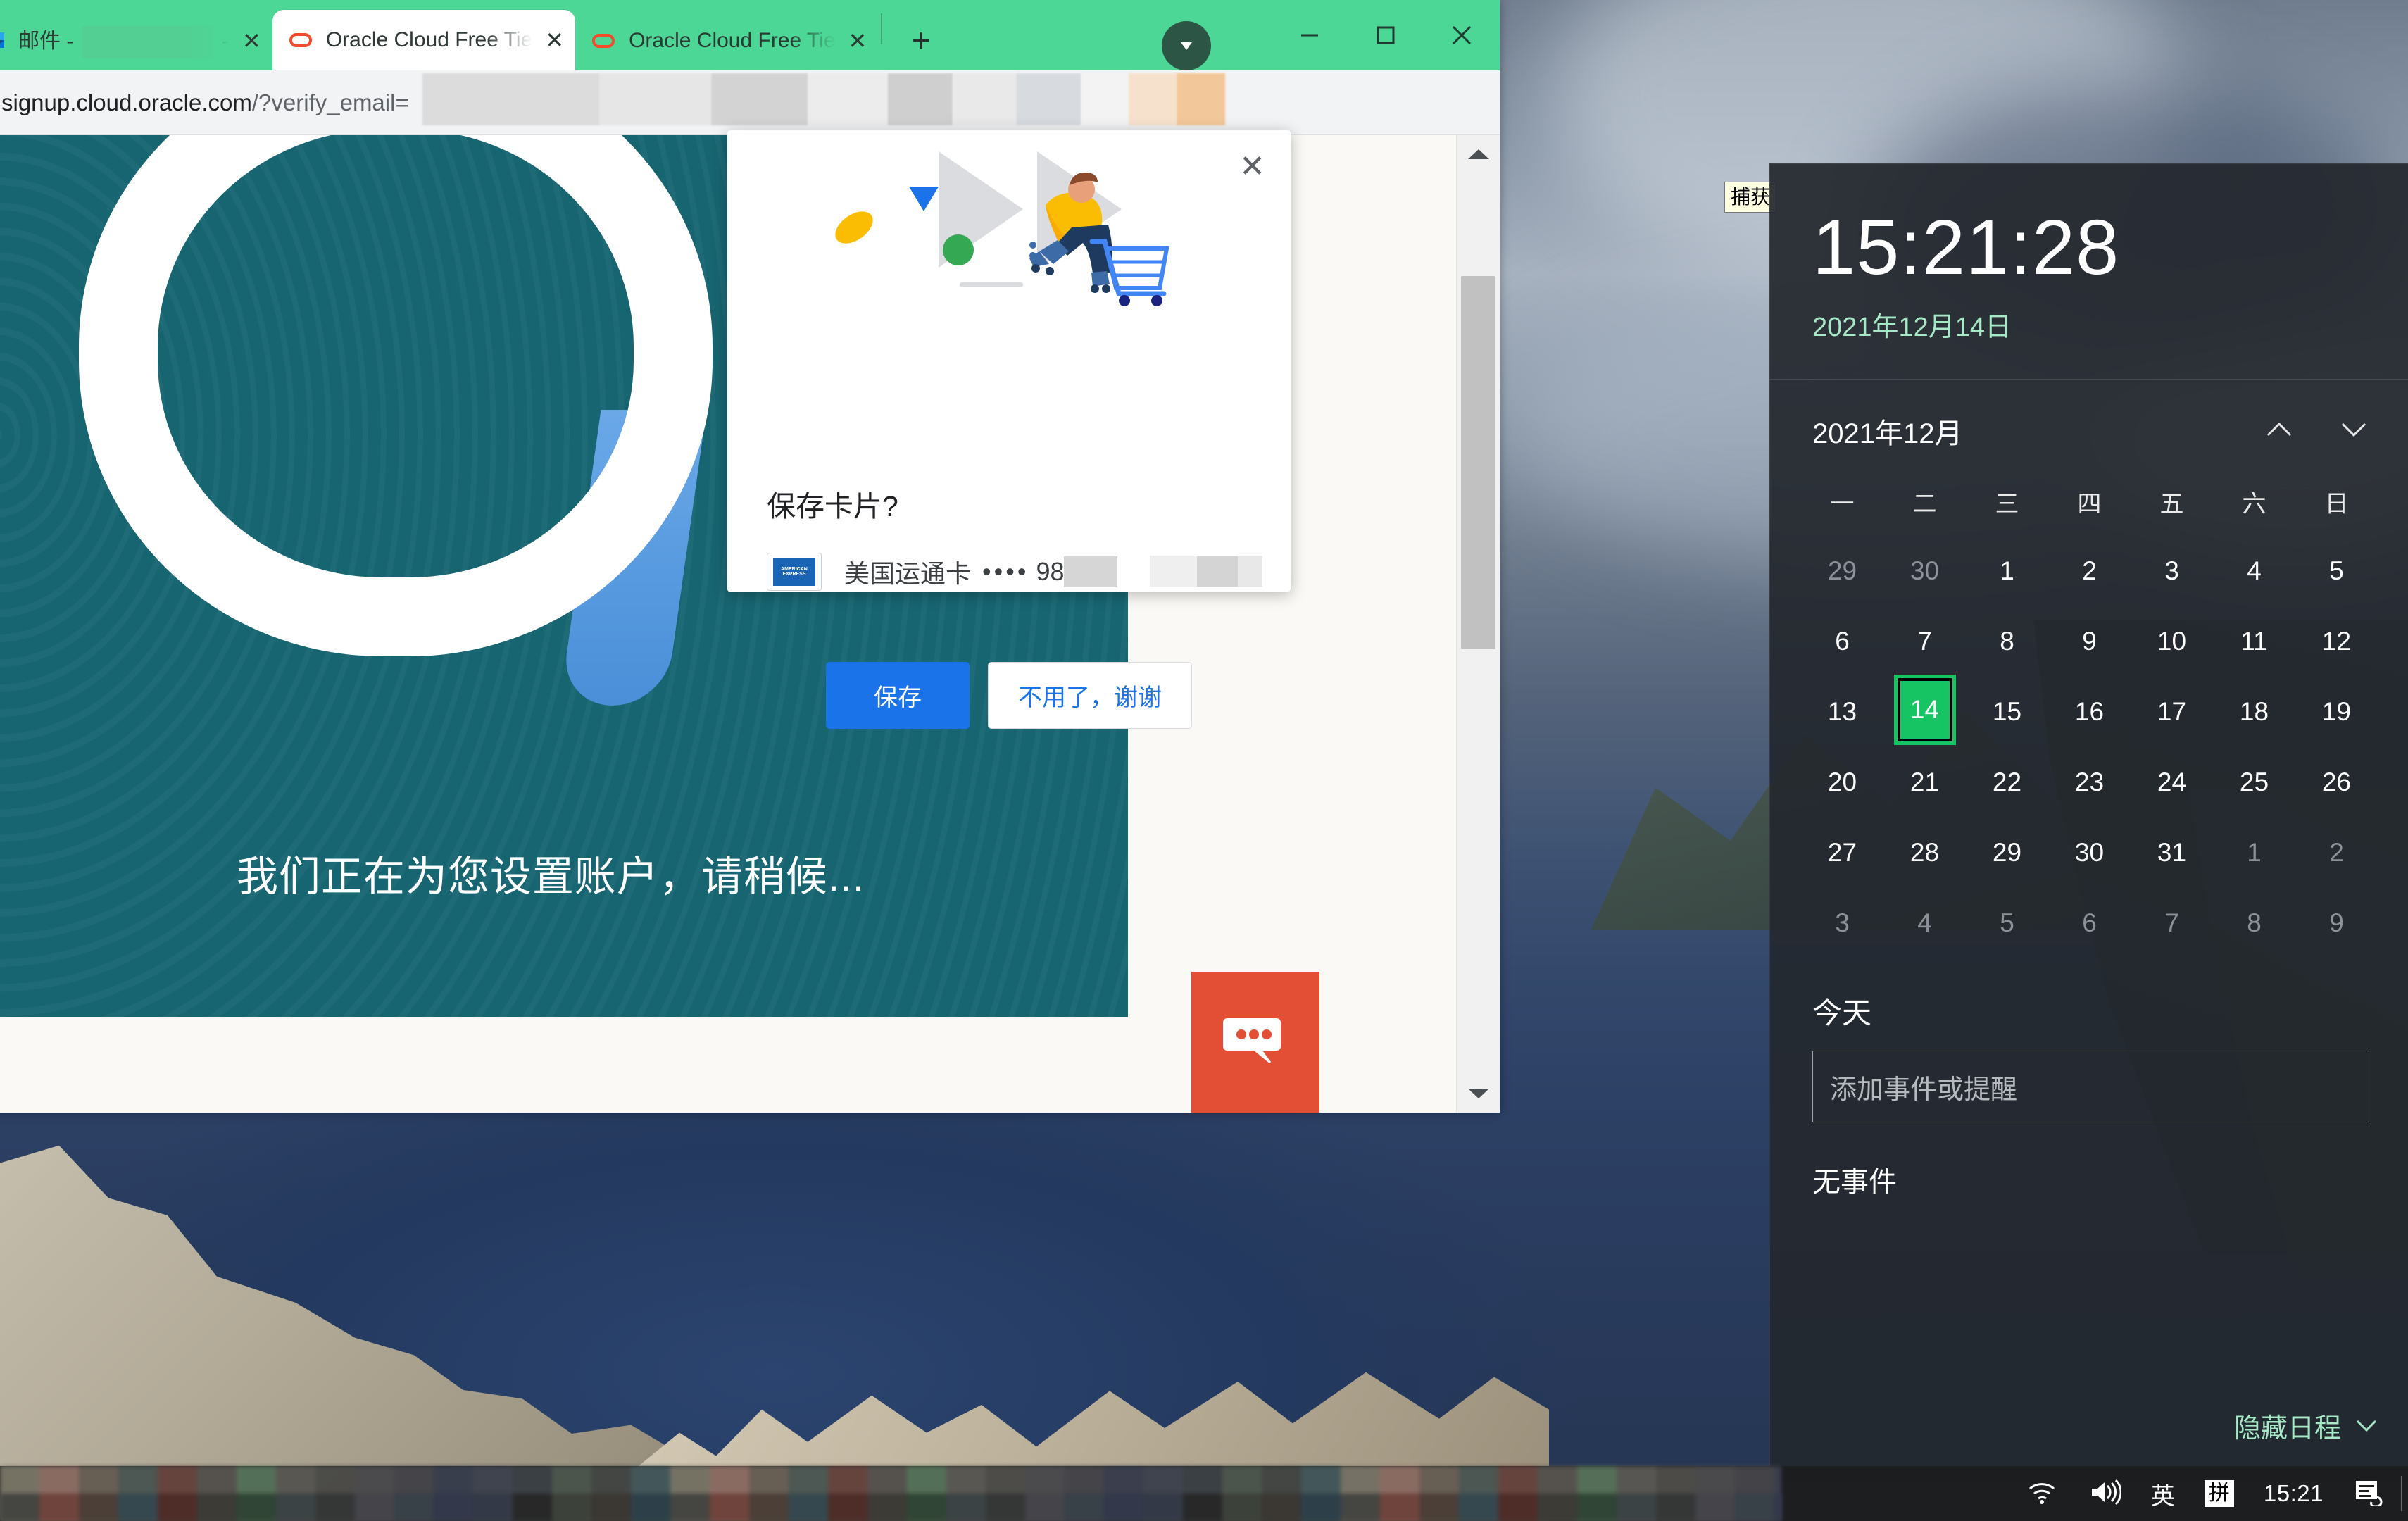 The width and height of the screenshot is (2408, 1521). I want to click on maximize-button, so click(1386, 35).